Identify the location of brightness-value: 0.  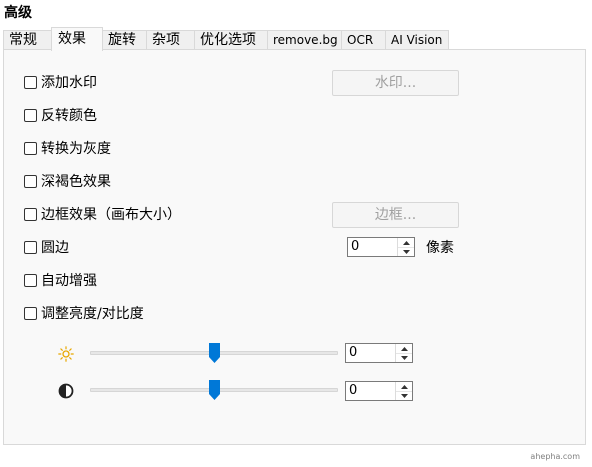
(353, 353).